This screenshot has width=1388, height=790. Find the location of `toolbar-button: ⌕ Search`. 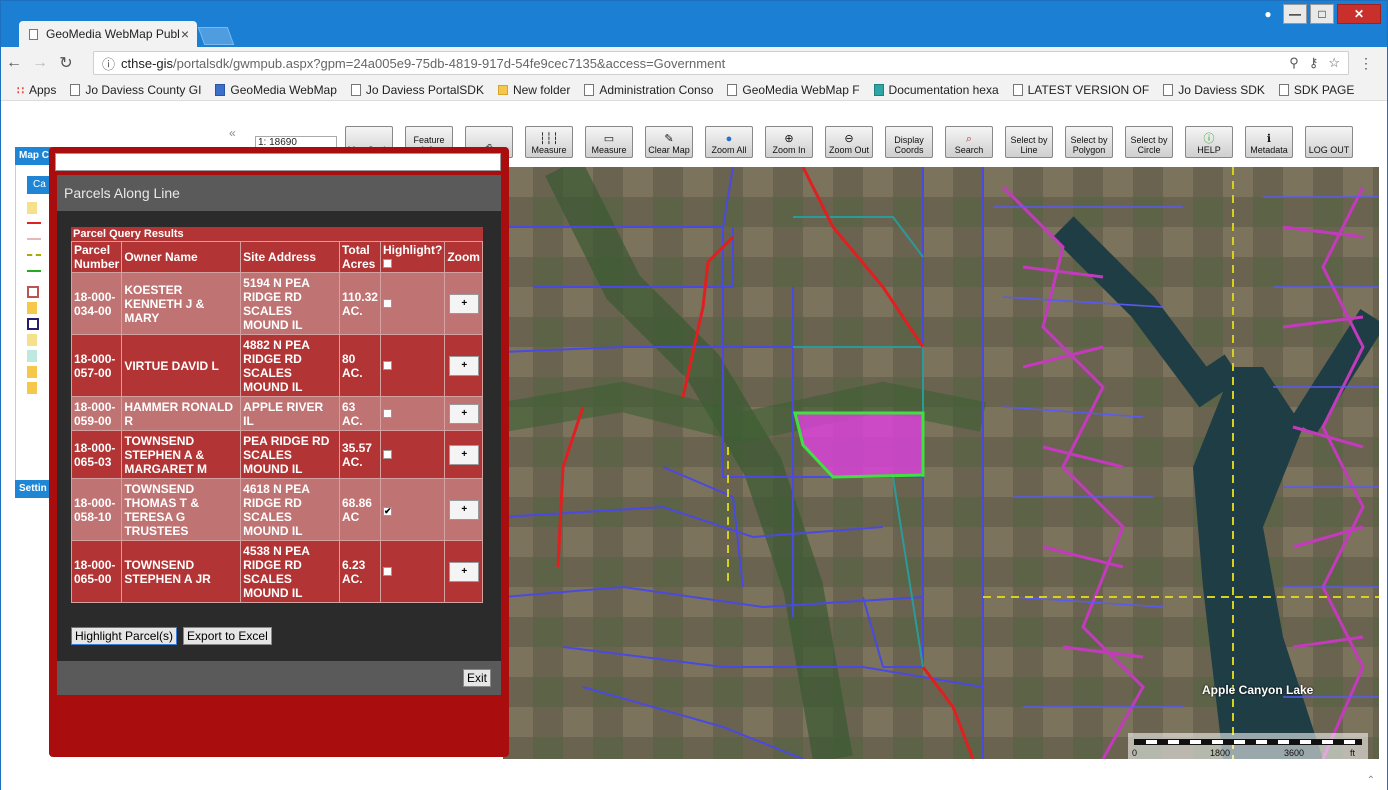

toolbar-button: ⌕ Search is located at coordinates (969, 142).